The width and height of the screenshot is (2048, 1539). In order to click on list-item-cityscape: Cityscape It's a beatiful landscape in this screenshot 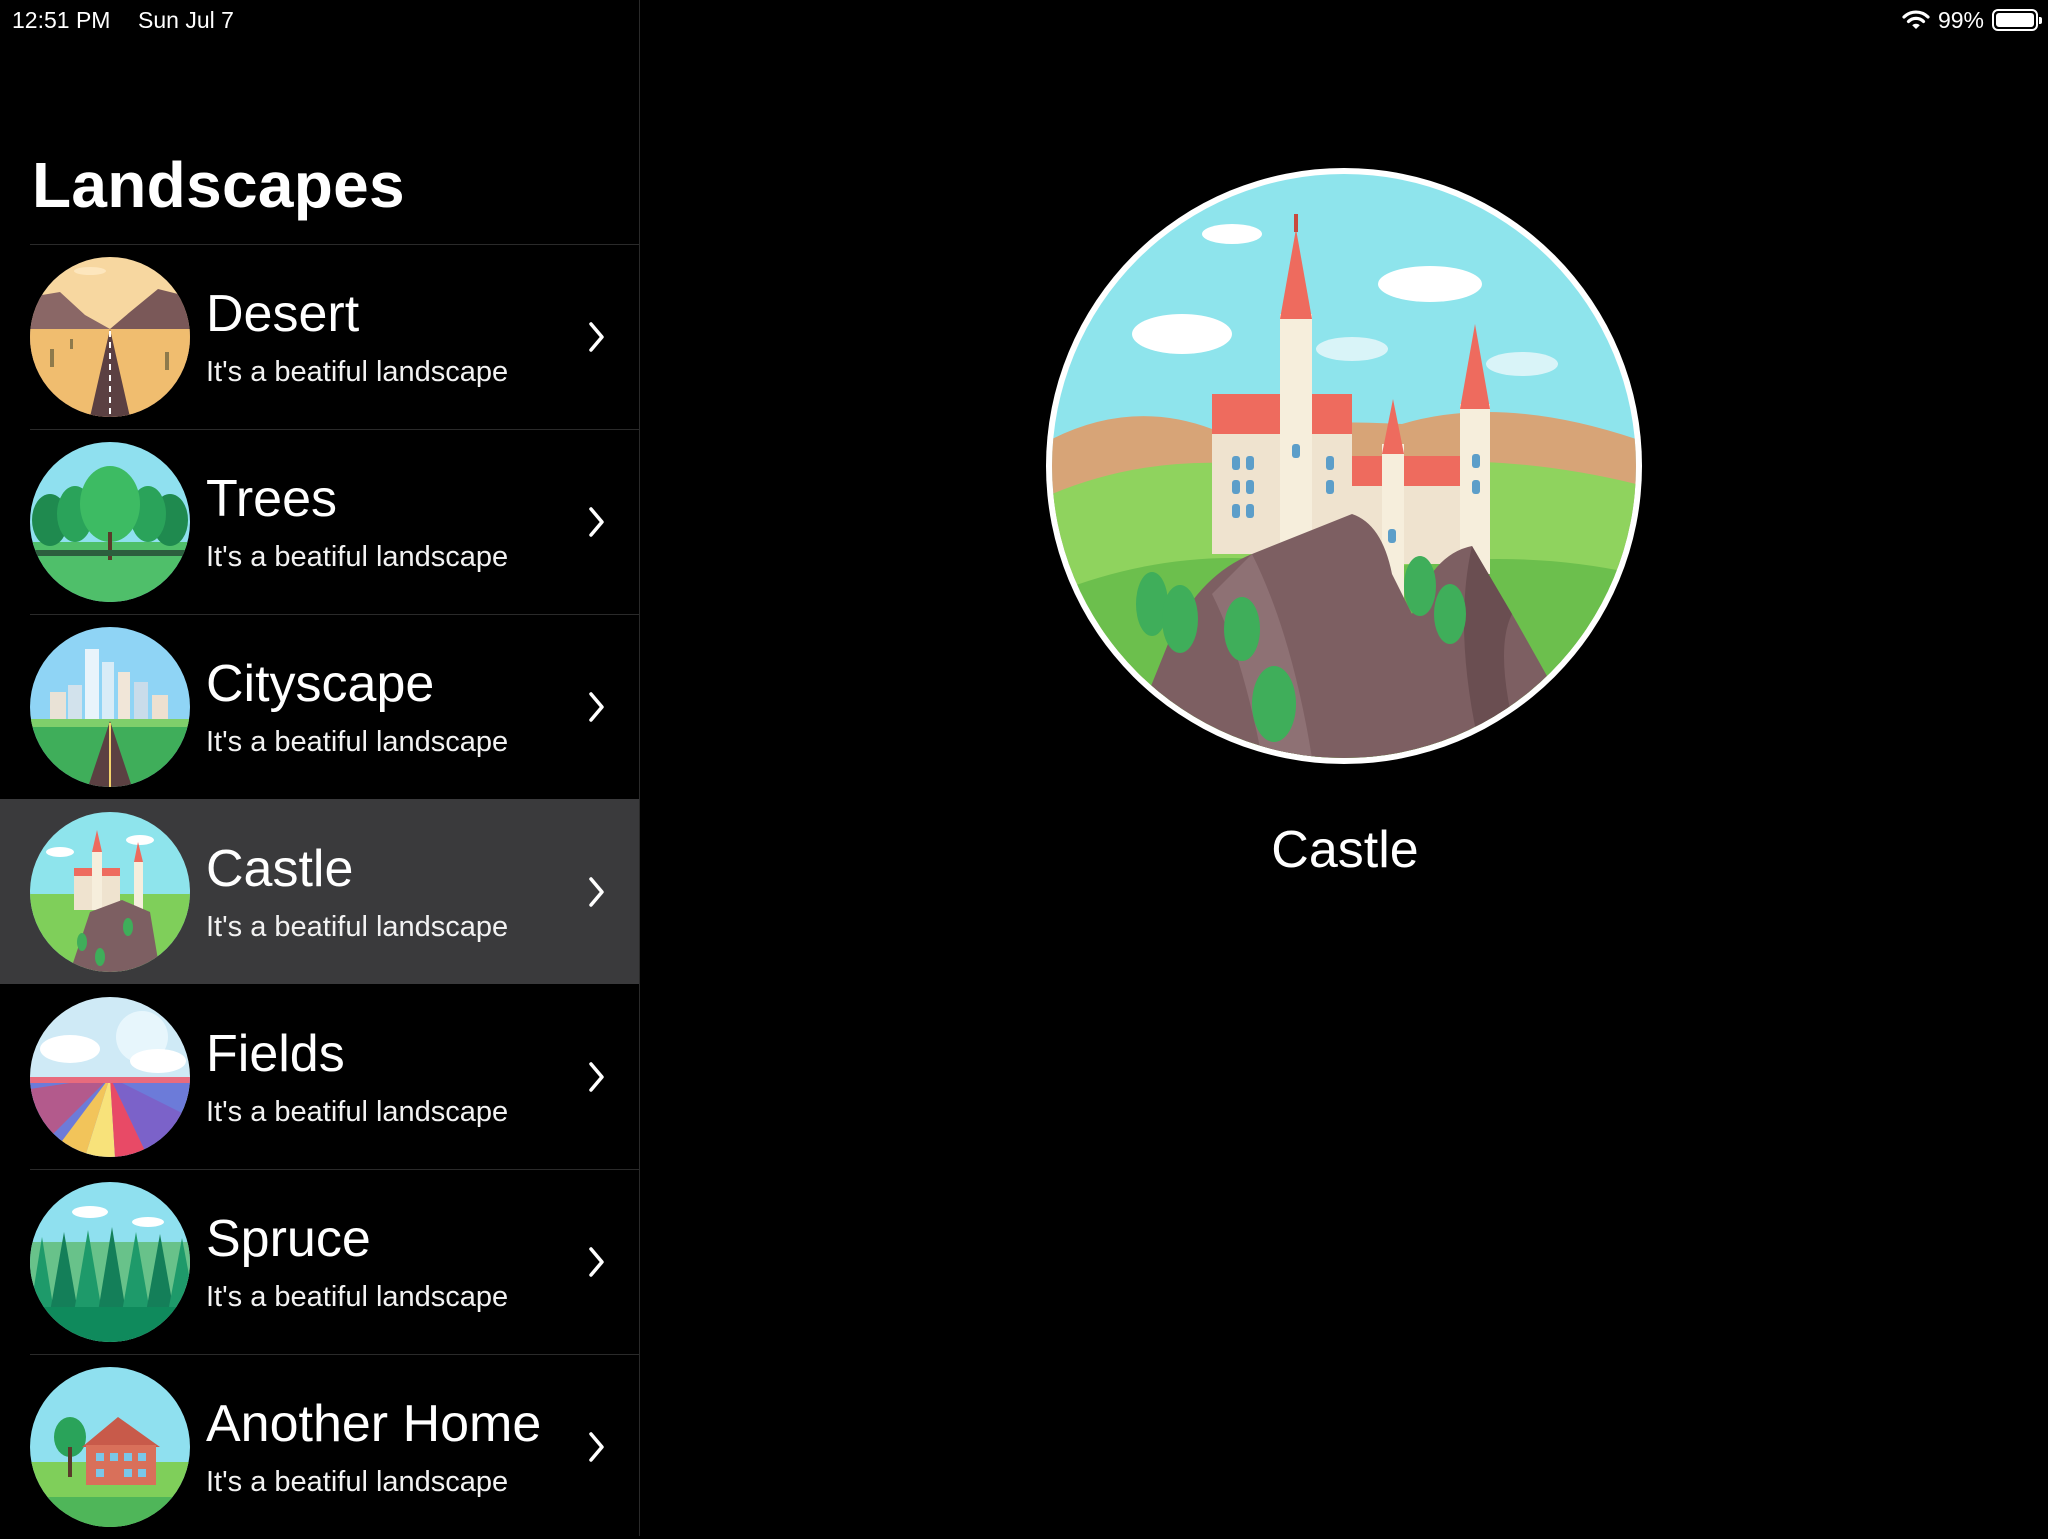, I will do `click(319, 706)`.